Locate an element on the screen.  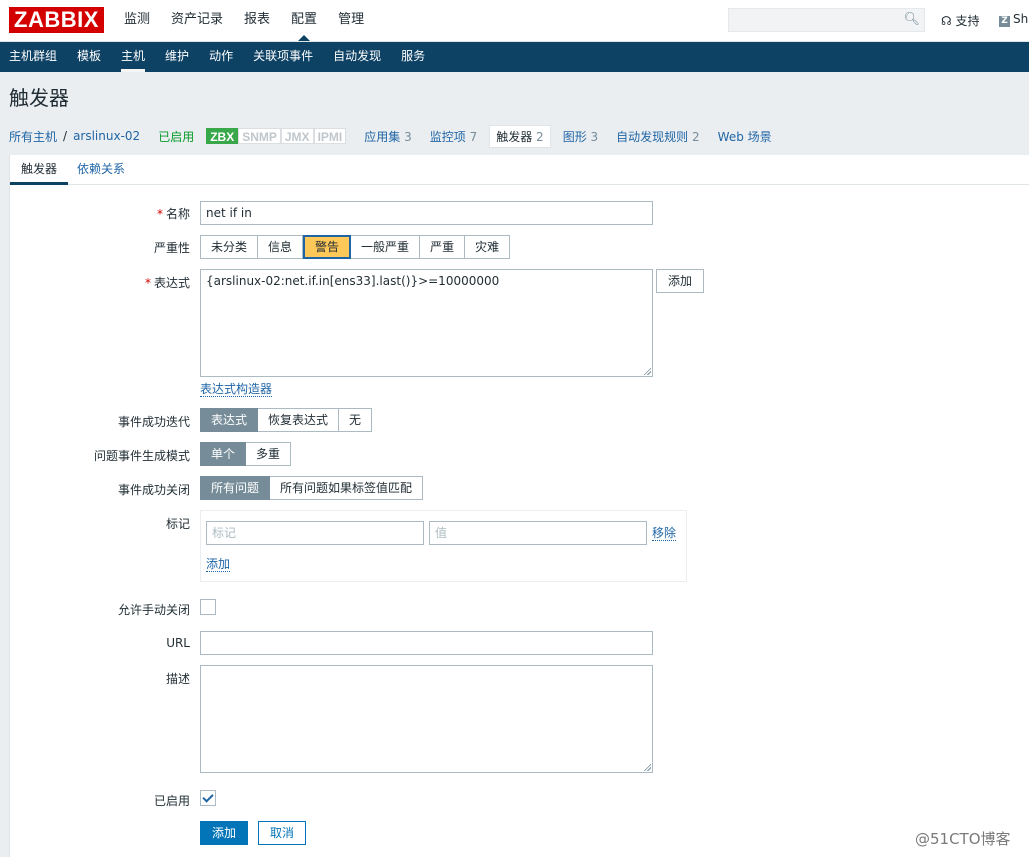
severity-information: 信息 is located at coordinates (281, 247).